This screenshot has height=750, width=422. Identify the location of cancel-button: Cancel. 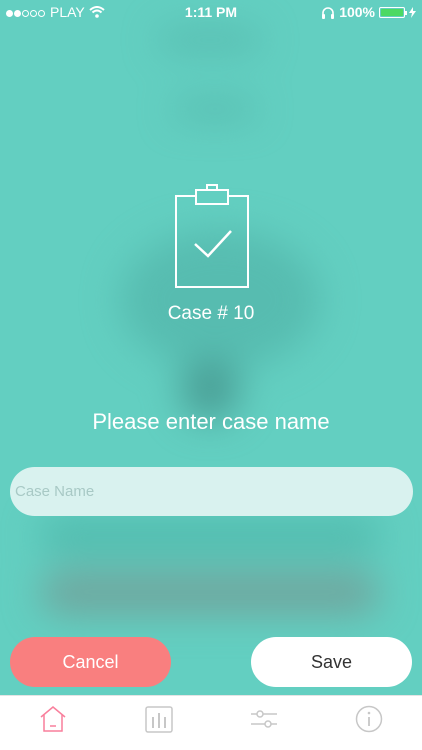
(90, 662).